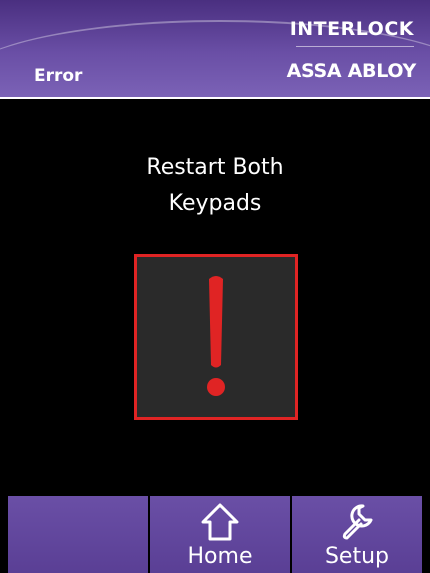 This screenshot has height=573, width=430. I want to click on brand-interlock: INTERLOCK, so click(351, 29).